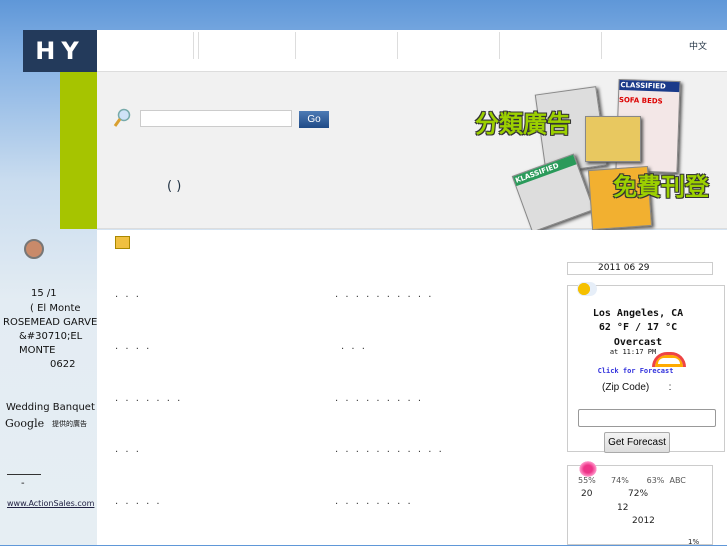 The width and height of the screenshot is (727, 546). What do you see at coordinates (638, 342) in the screenshot?
I see `weather-condition: Overcast` at bounding box center [638, 342].